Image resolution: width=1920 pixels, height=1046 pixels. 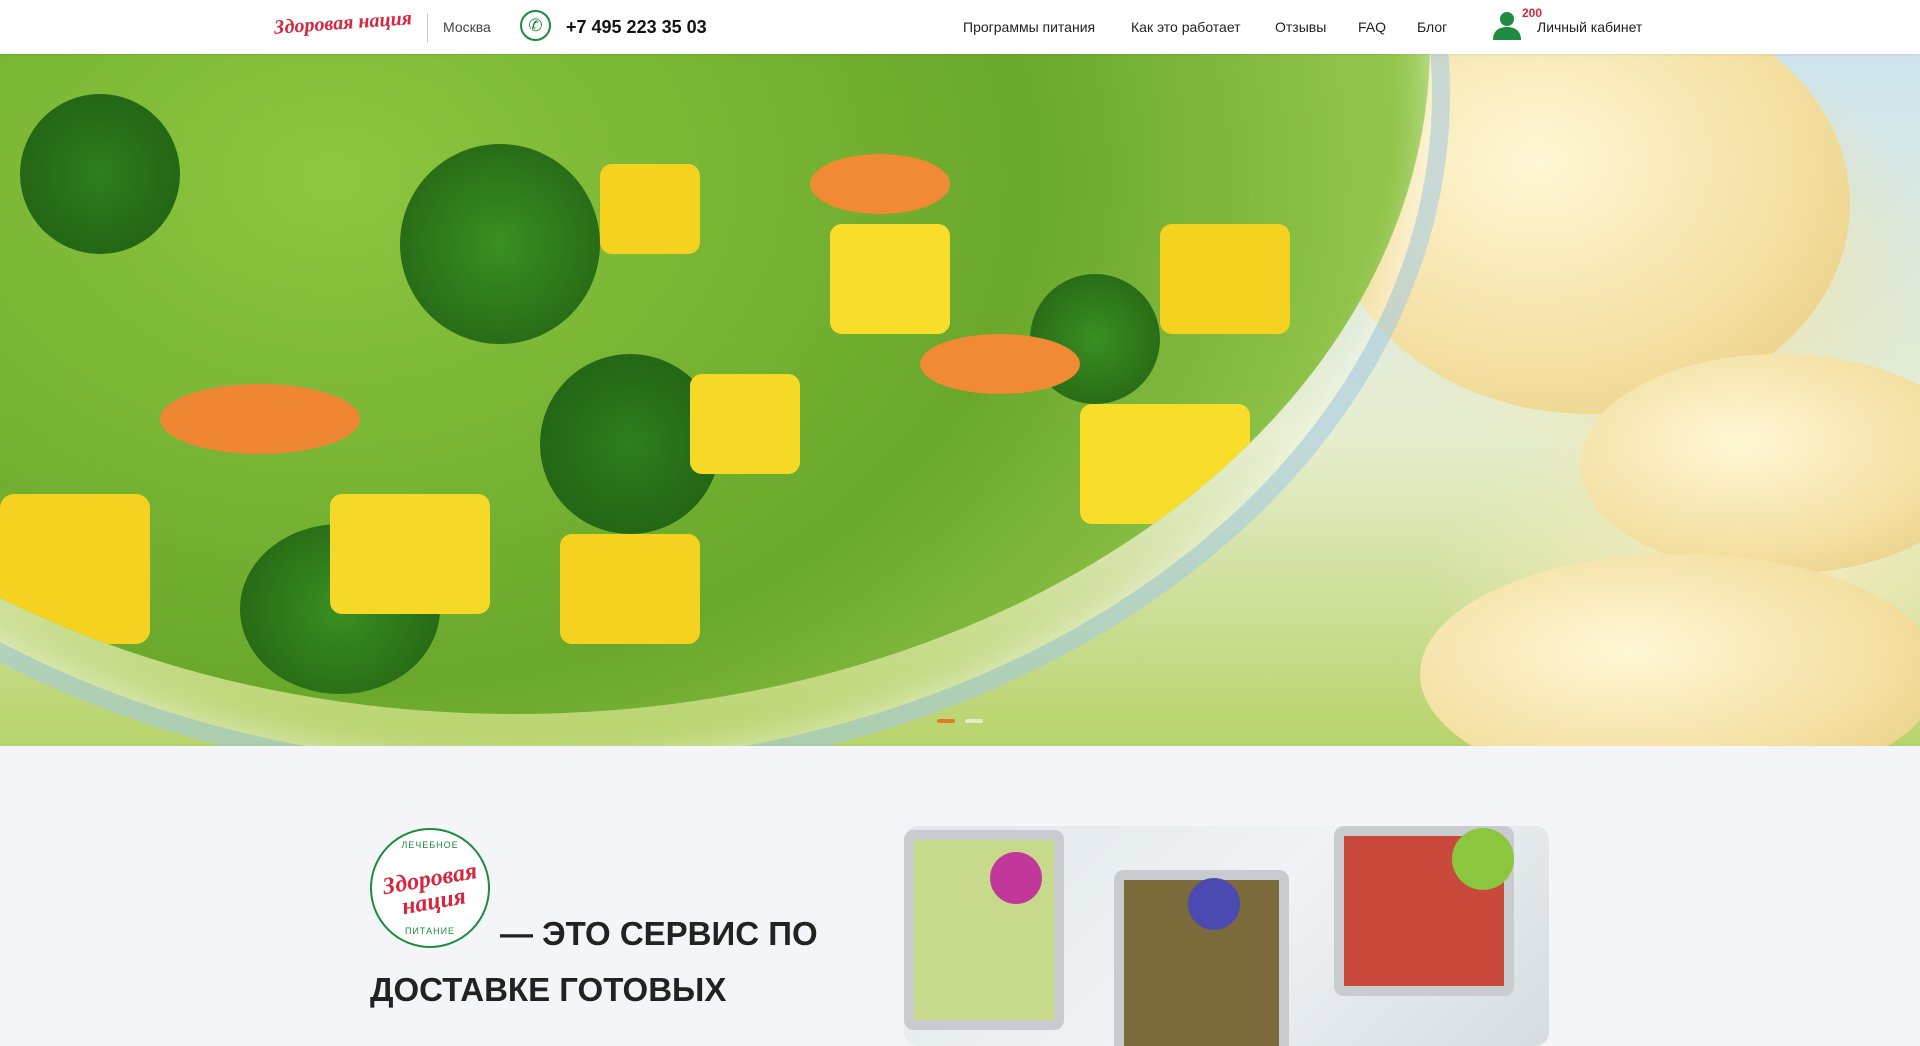 What do you see at coordinates (636, 27) in the screenshot?
I see `phone-number: +7 495 223 35 03` at bounding box center [636, 27].